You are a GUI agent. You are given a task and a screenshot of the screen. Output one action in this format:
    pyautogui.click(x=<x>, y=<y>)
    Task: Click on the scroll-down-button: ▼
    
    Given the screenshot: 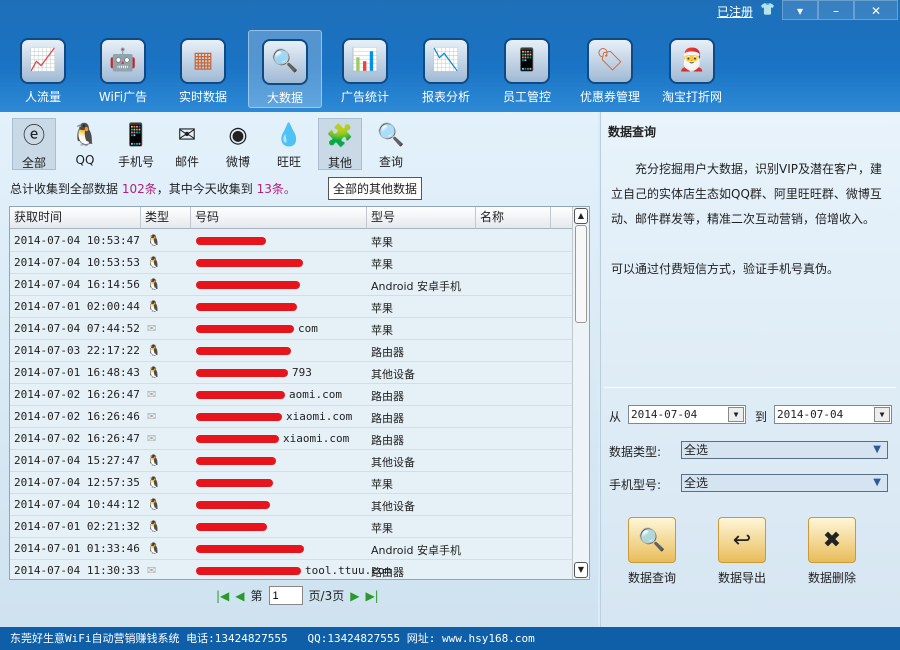 What is the action you would take?
    pyautogui.click(x=581, y=570)
    